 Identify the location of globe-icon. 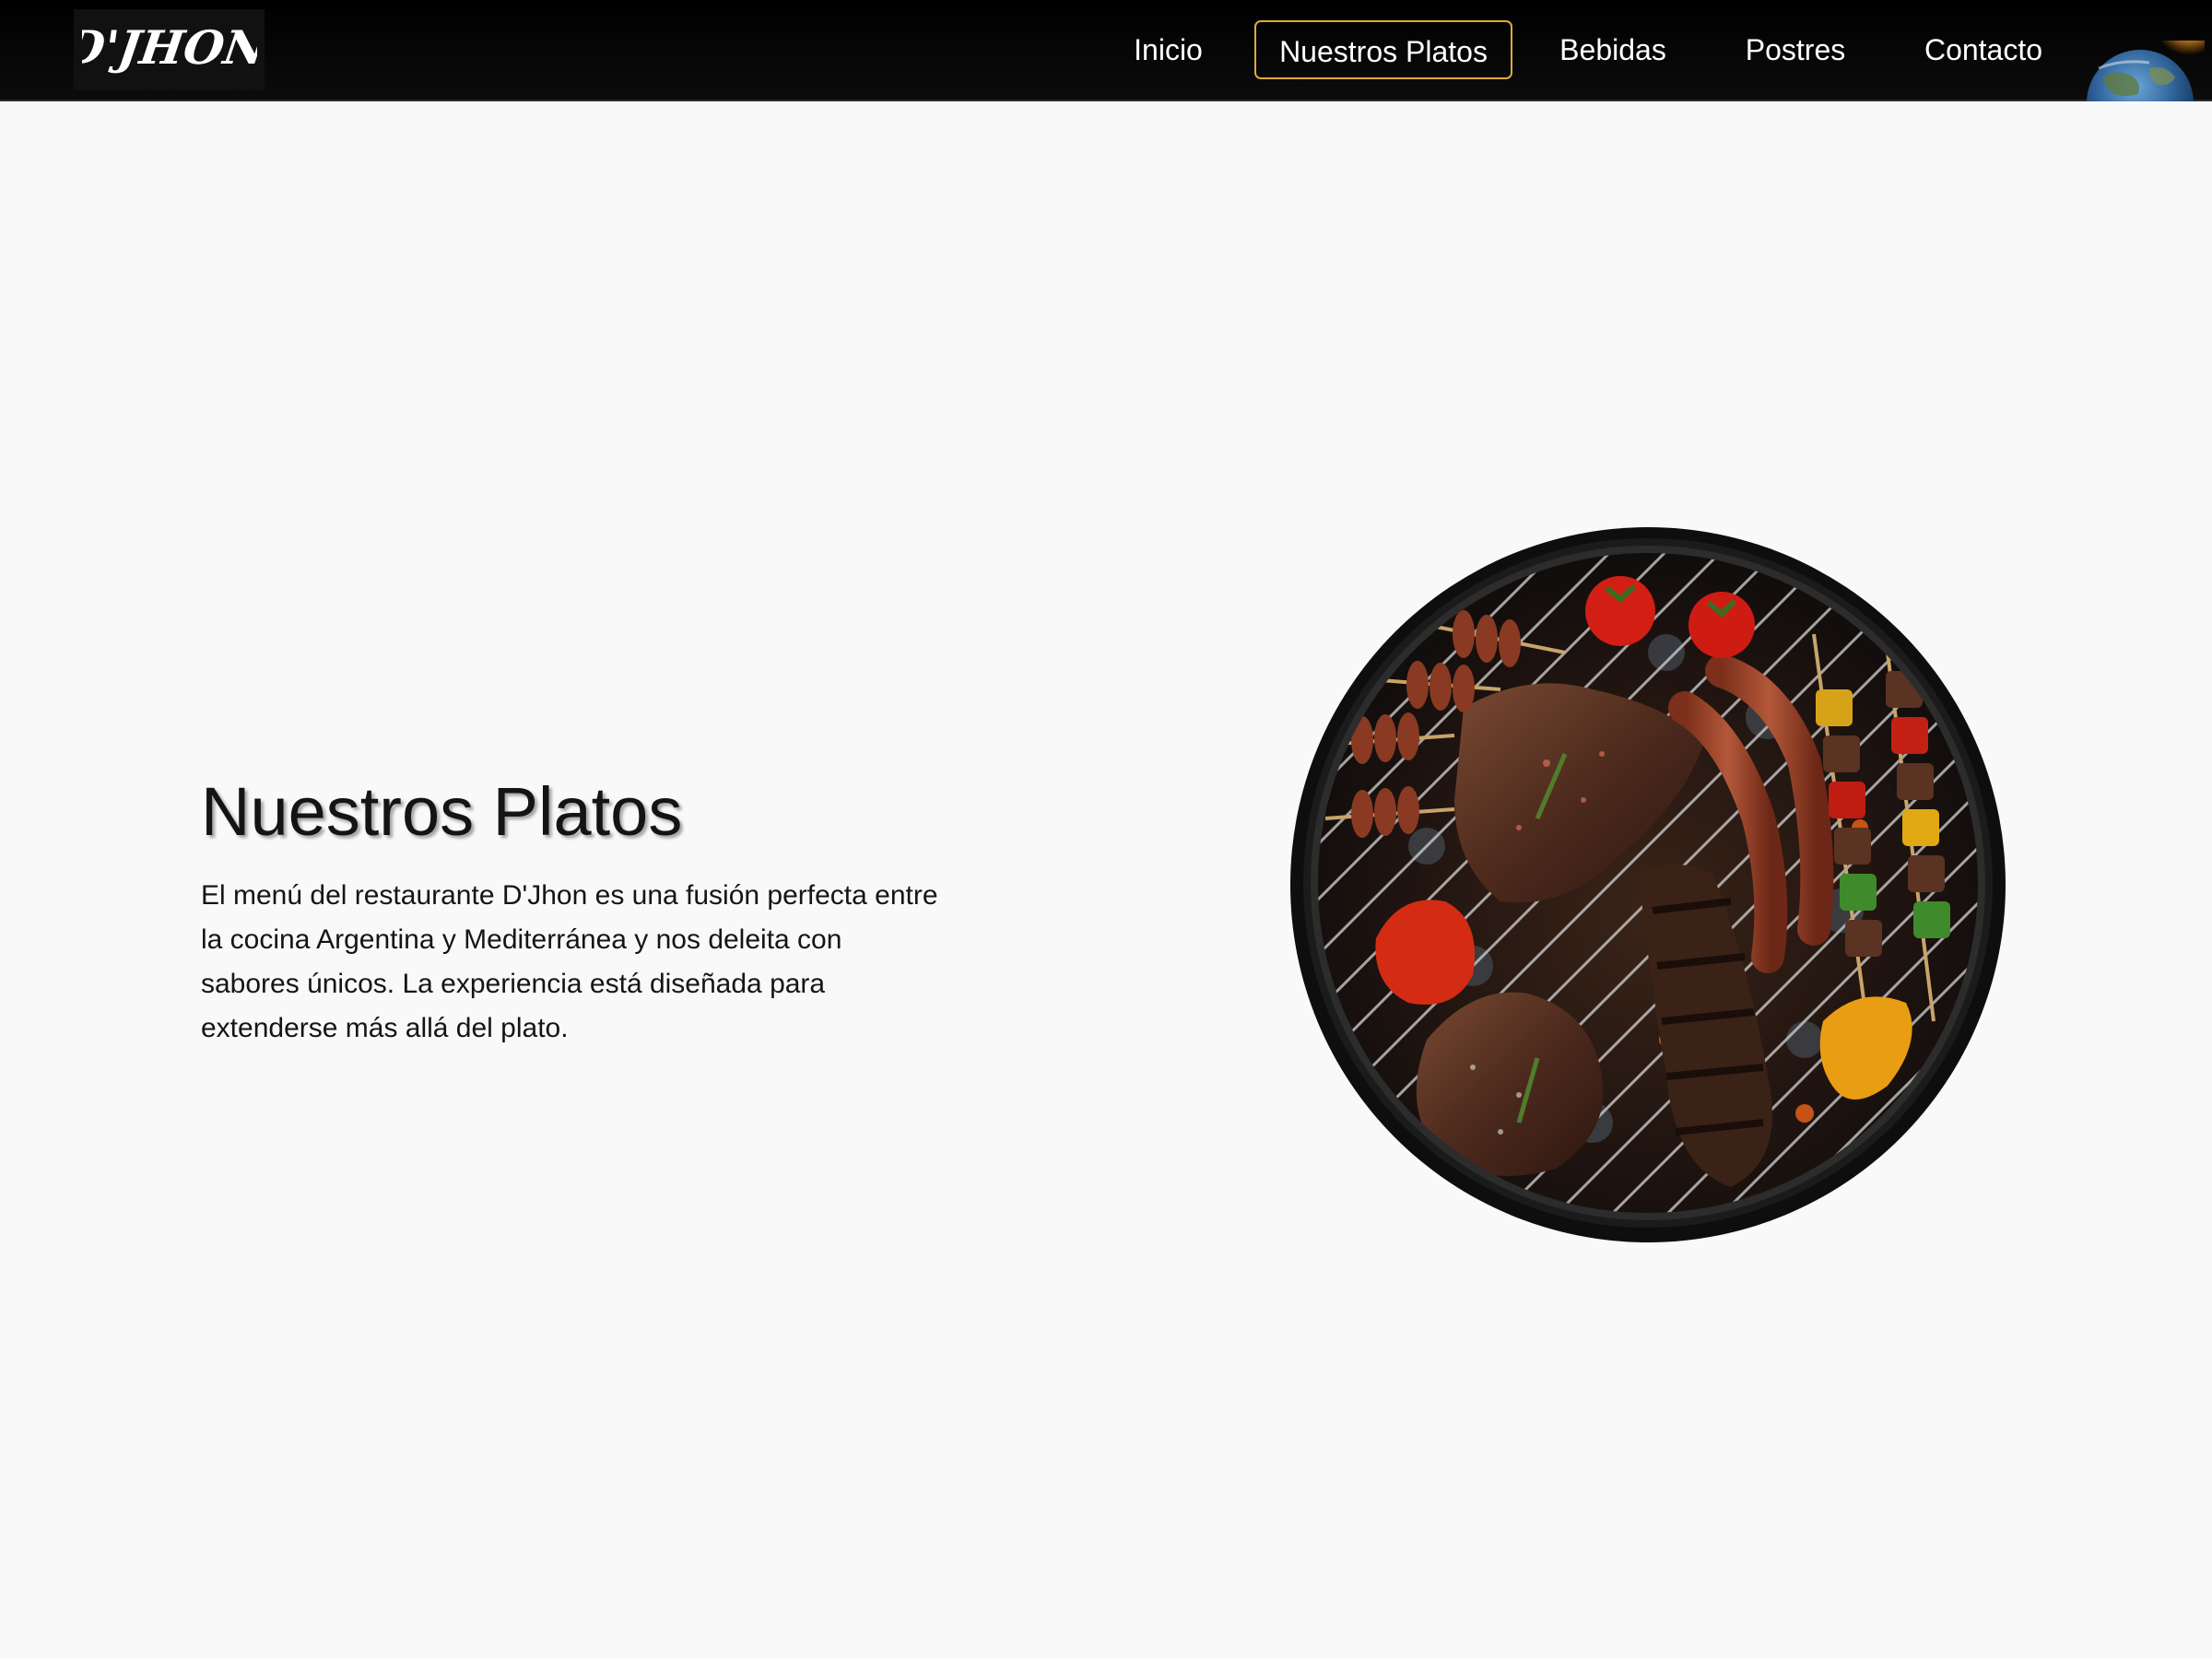
(2145, 71).